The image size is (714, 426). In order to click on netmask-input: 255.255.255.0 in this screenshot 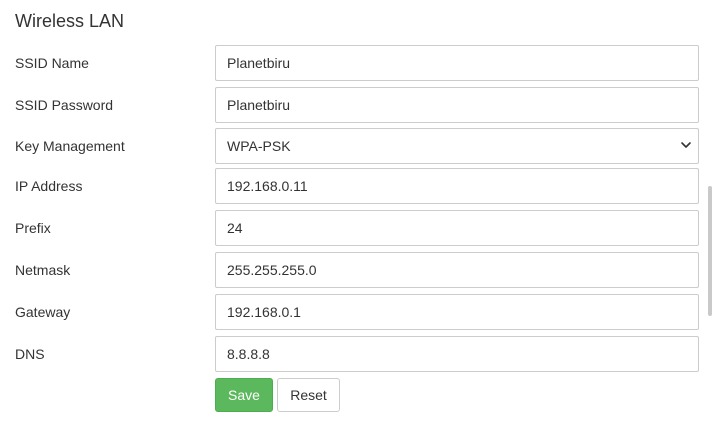, I will do `click(457, 270)`.